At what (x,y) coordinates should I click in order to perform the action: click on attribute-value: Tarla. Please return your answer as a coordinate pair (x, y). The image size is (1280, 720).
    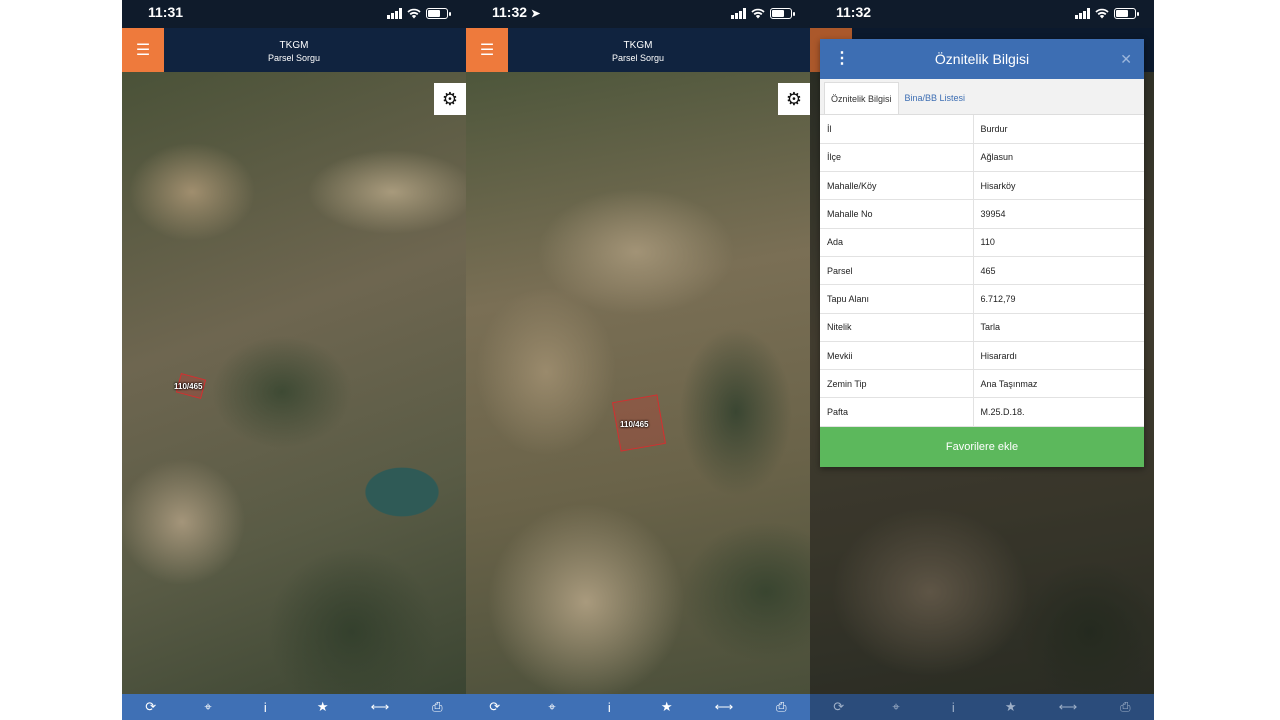
    Looking at the image, I should click on (1058, 327).